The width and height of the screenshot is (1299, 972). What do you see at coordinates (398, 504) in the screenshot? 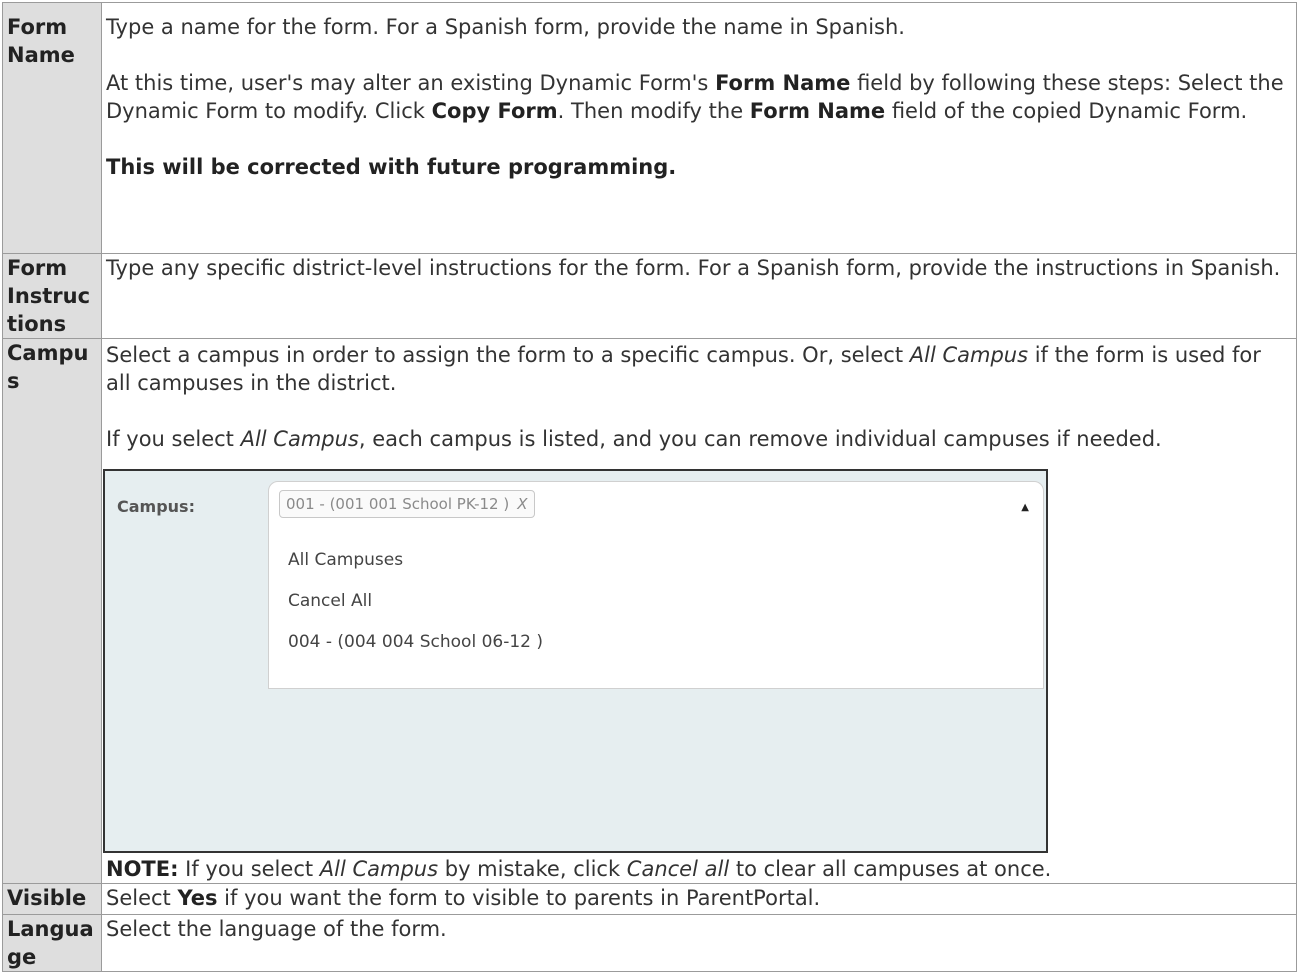
I see `chip-label: 001 - (001 001 School PK-12 )` at bounding box center [398, 504].